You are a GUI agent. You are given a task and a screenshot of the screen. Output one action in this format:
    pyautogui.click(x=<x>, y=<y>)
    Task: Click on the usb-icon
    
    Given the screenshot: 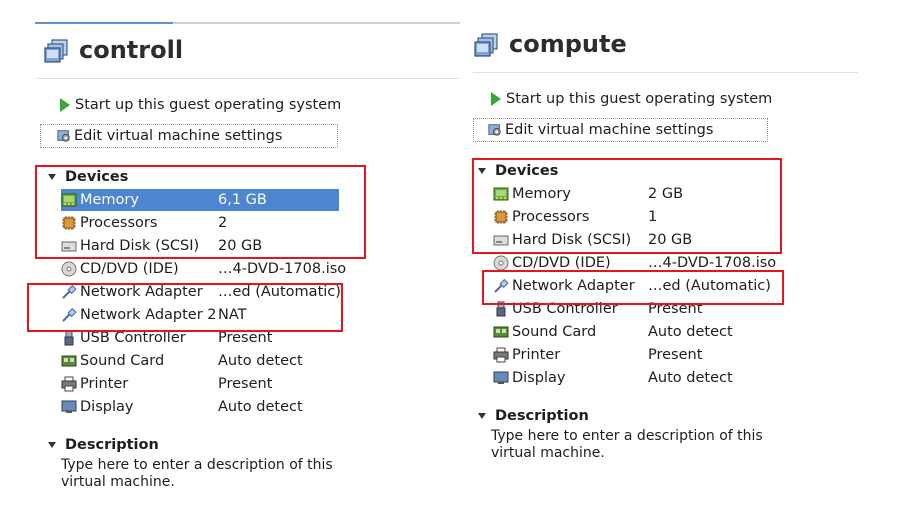 What is the action you would take?
    pyautogui.click(x=501, y=309)
    